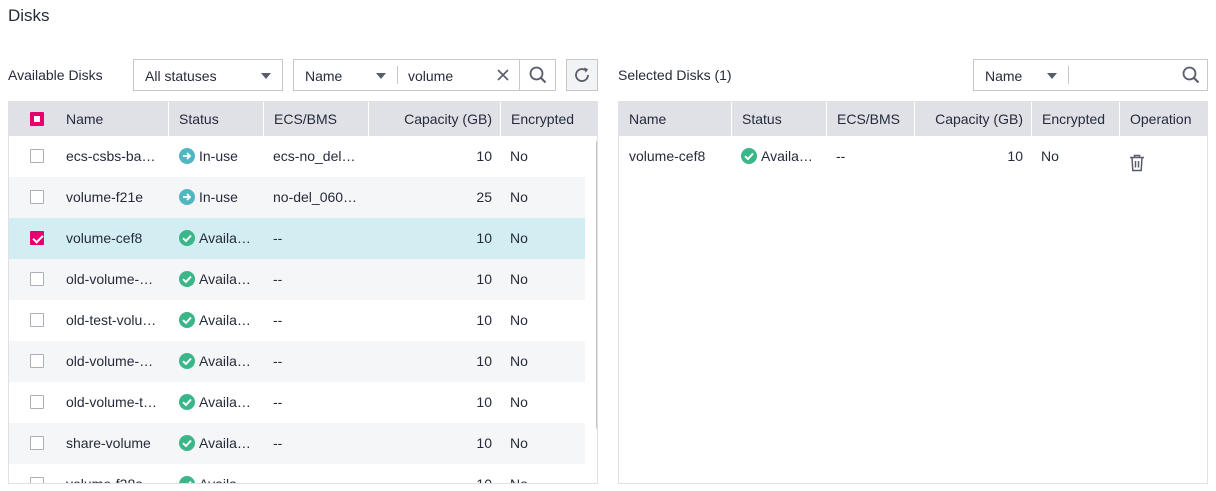  I want to click on search-field-select: Name, so click(345, 75).